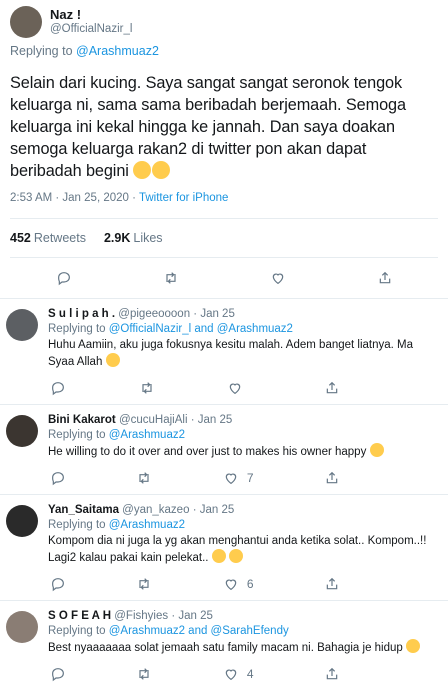  Describe the element at coordinates (73, 198) in the screenshot. I see `timestamp: 2:53 AM · Jan 25, 2020 ·` at that location.